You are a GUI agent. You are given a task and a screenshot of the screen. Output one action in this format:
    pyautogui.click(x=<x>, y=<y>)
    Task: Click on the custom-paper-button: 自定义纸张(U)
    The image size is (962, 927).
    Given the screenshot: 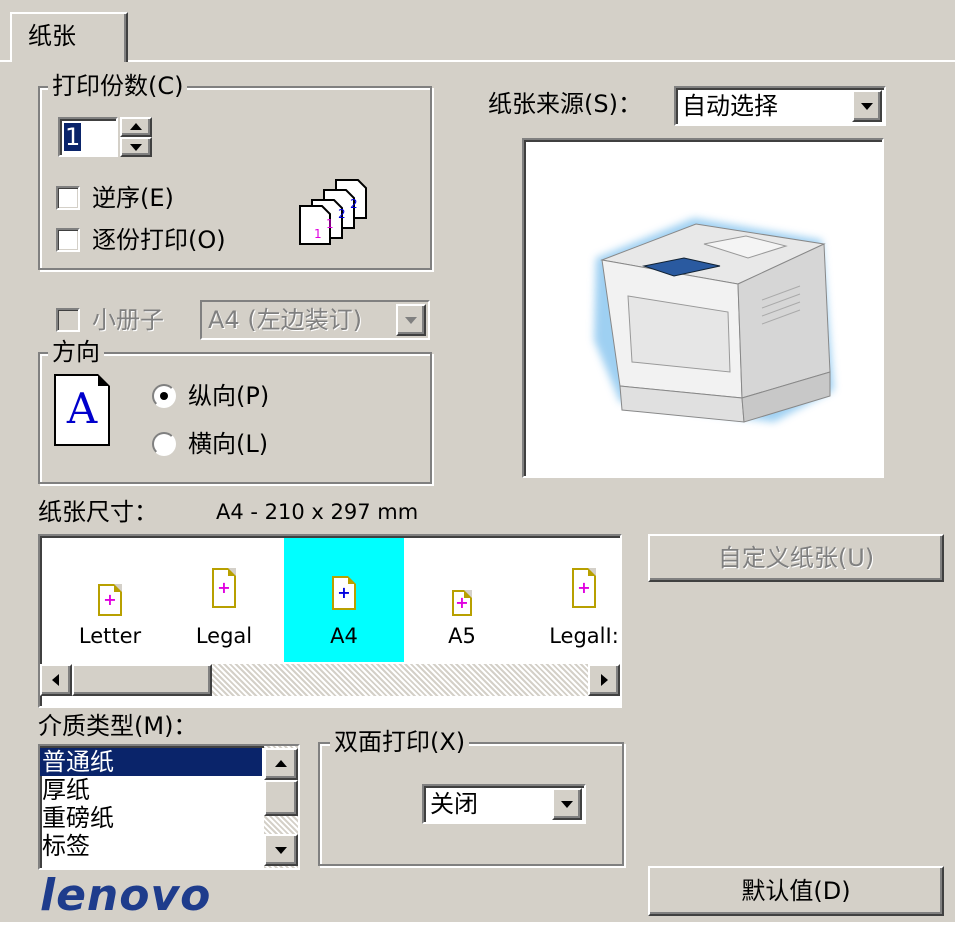 What is the action you would take?
    pyautogui.click(x=796, y=558)
    